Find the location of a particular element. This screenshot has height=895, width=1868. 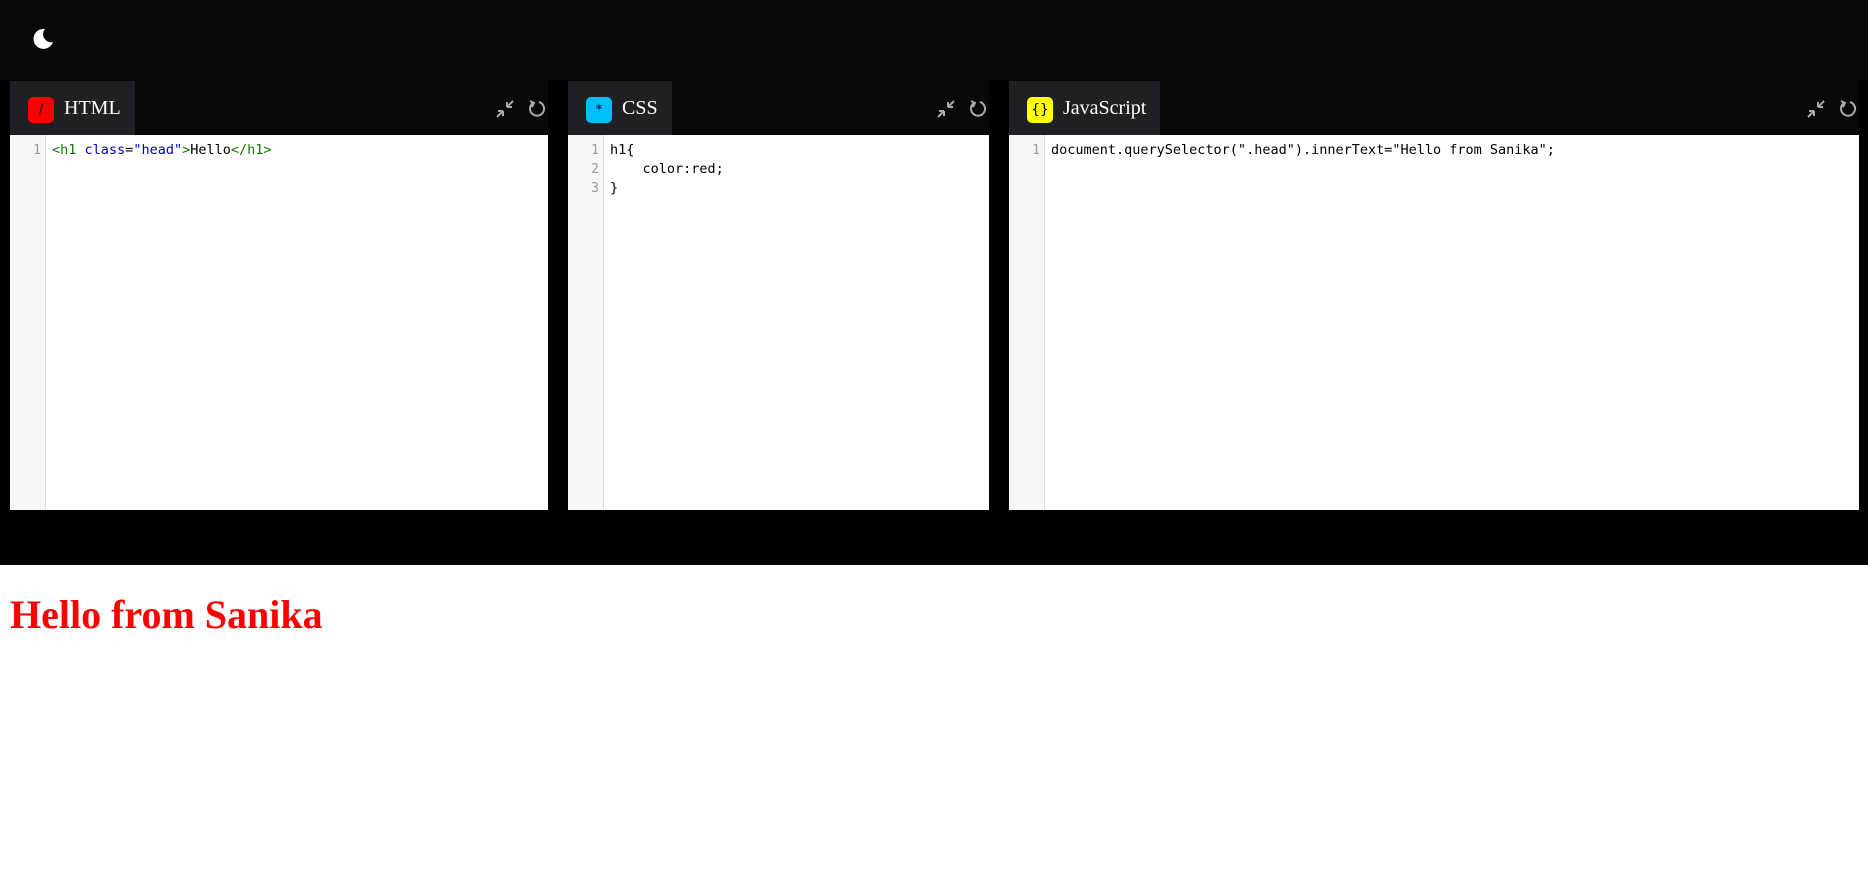

html-code: <h1 class="head">Hello</h1> is located at coordinates (297, 322).